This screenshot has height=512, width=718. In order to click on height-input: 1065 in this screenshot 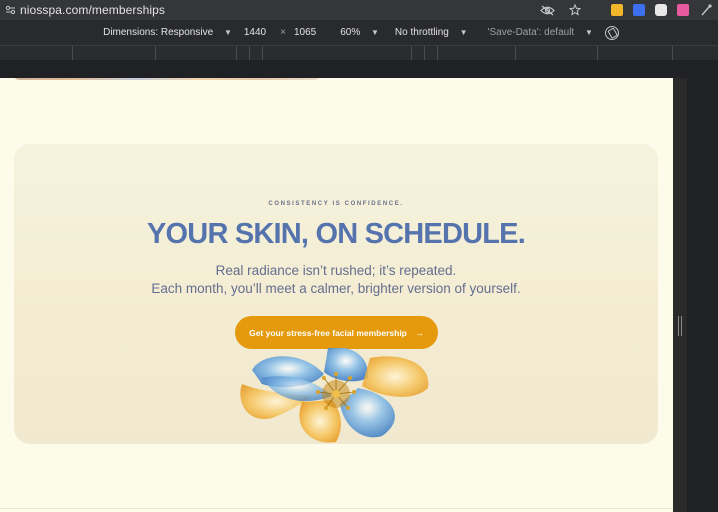, I will do `click(305, 32)`.